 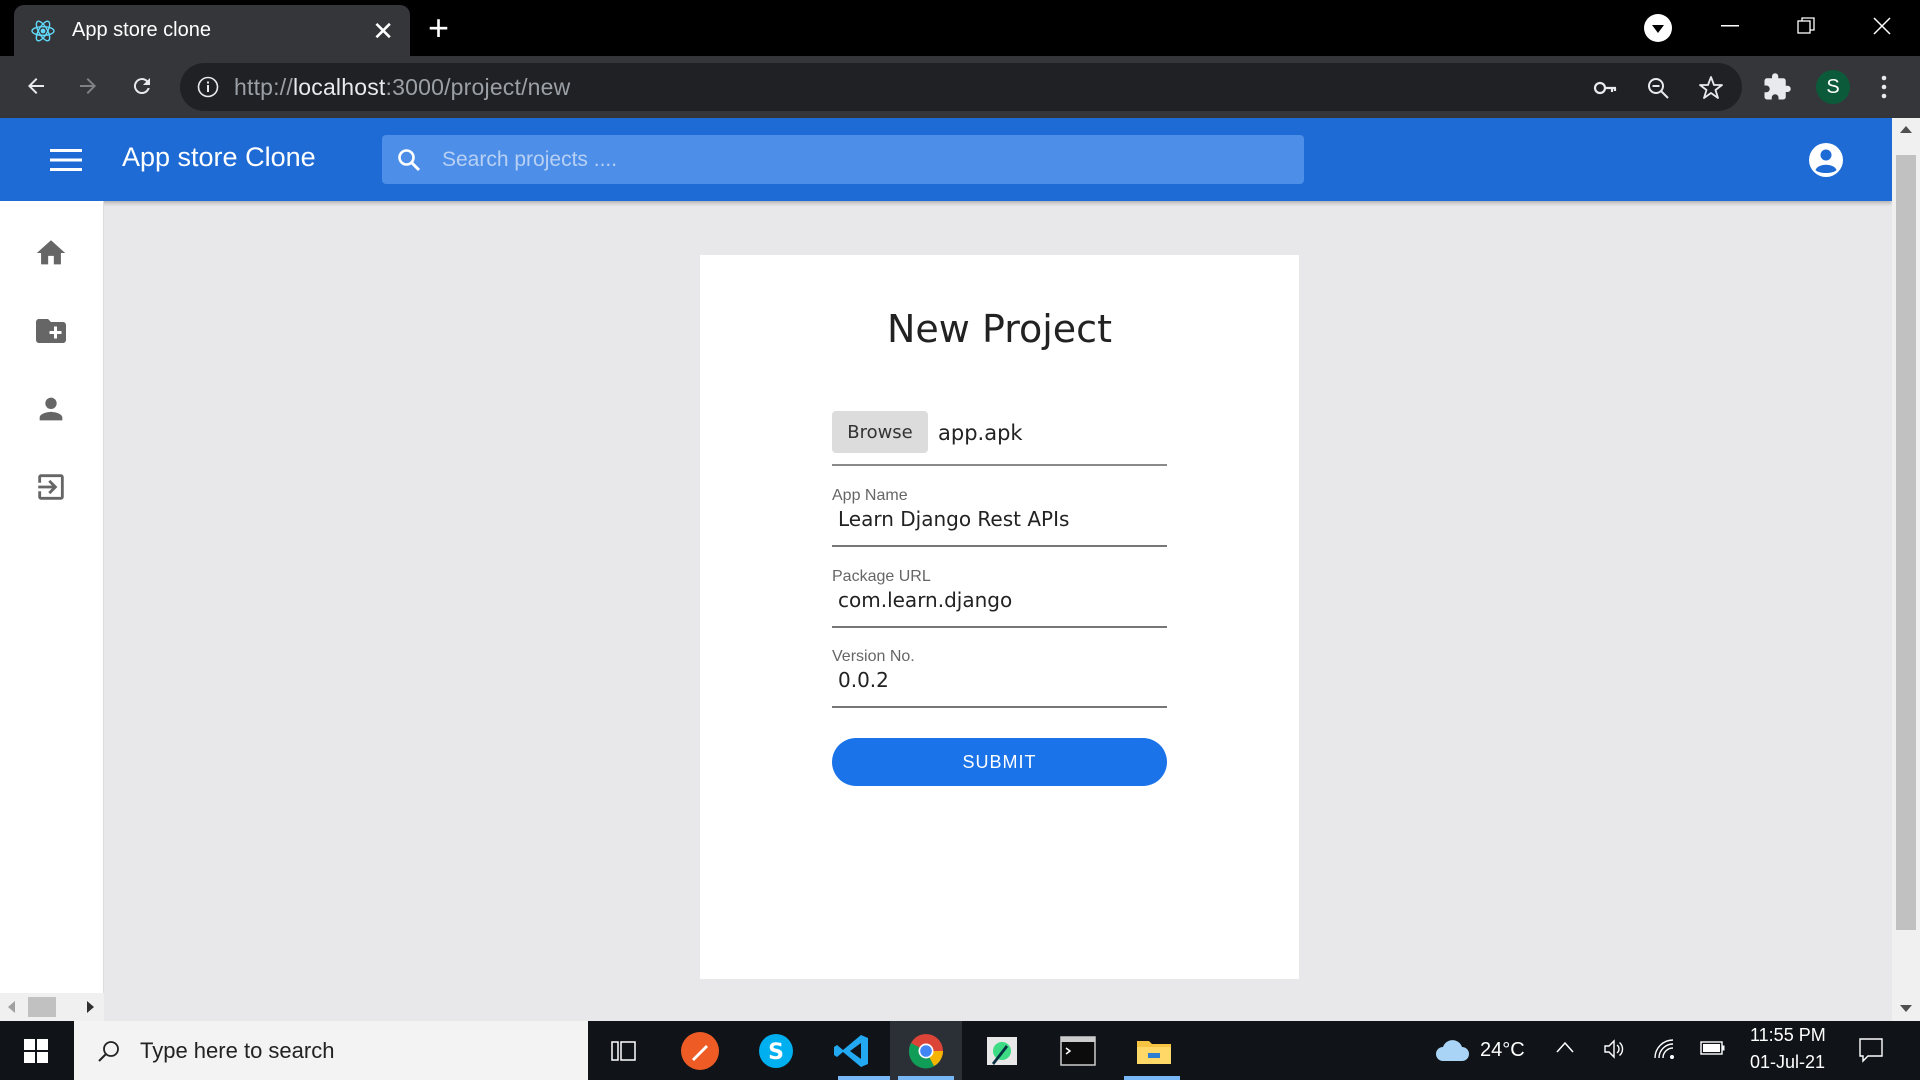 What do you see at coordinates (88, 86) in the screenshot?
I see `forward-icon` at bounding box center [88, 86].